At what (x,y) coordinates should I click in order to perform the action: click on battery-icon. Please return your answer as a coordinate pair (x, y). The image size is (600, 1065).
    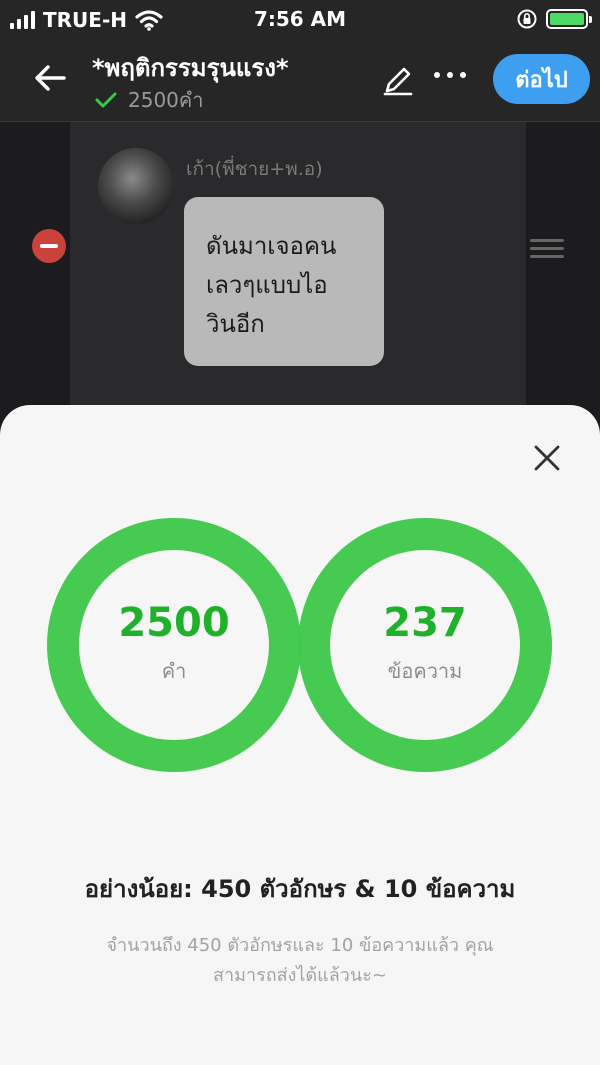
    Looking at the image, I should click on (569, 19).